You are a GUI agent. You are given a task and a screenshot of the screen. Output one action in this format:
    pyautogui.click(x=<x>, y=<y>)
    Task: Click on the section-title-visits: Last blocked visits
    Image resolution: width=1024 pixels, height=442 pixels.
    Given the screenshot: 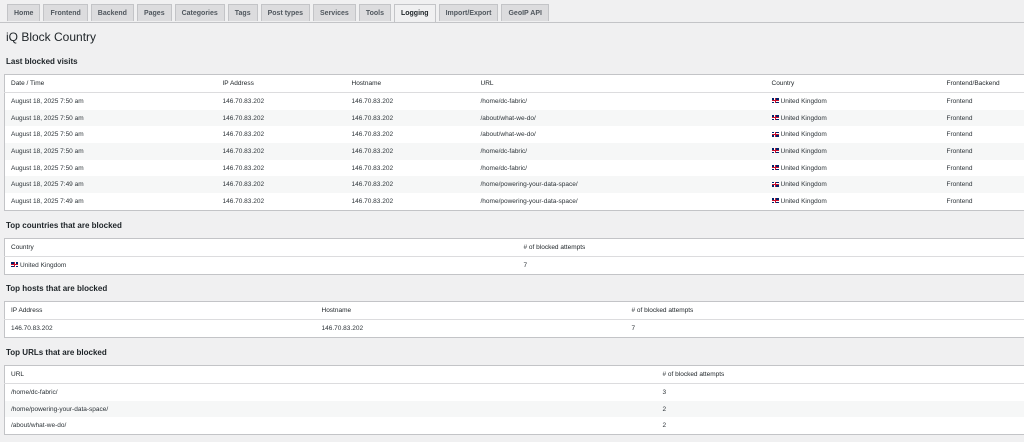 What is the action you would take?
    pyautogui.click(x=42, y=61)
    